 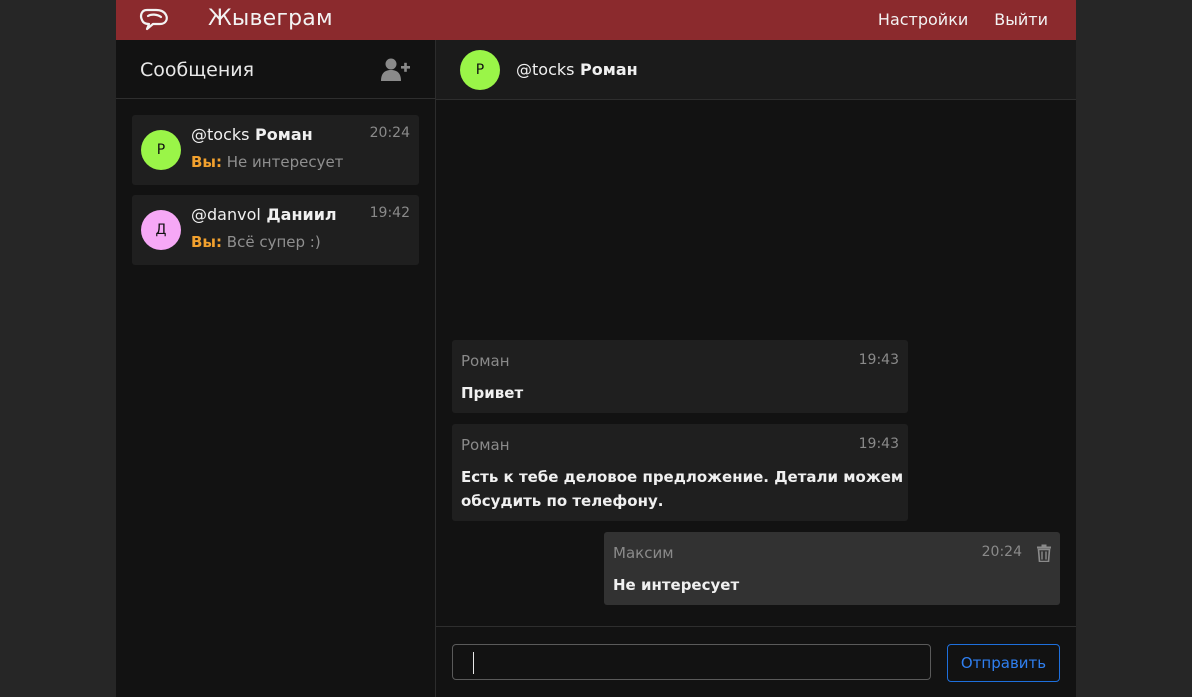 I want to click on chat-item-danvol: Д @danvol Даниил 19:42 Вы: Всё супер :), so click(x=275, y=230).